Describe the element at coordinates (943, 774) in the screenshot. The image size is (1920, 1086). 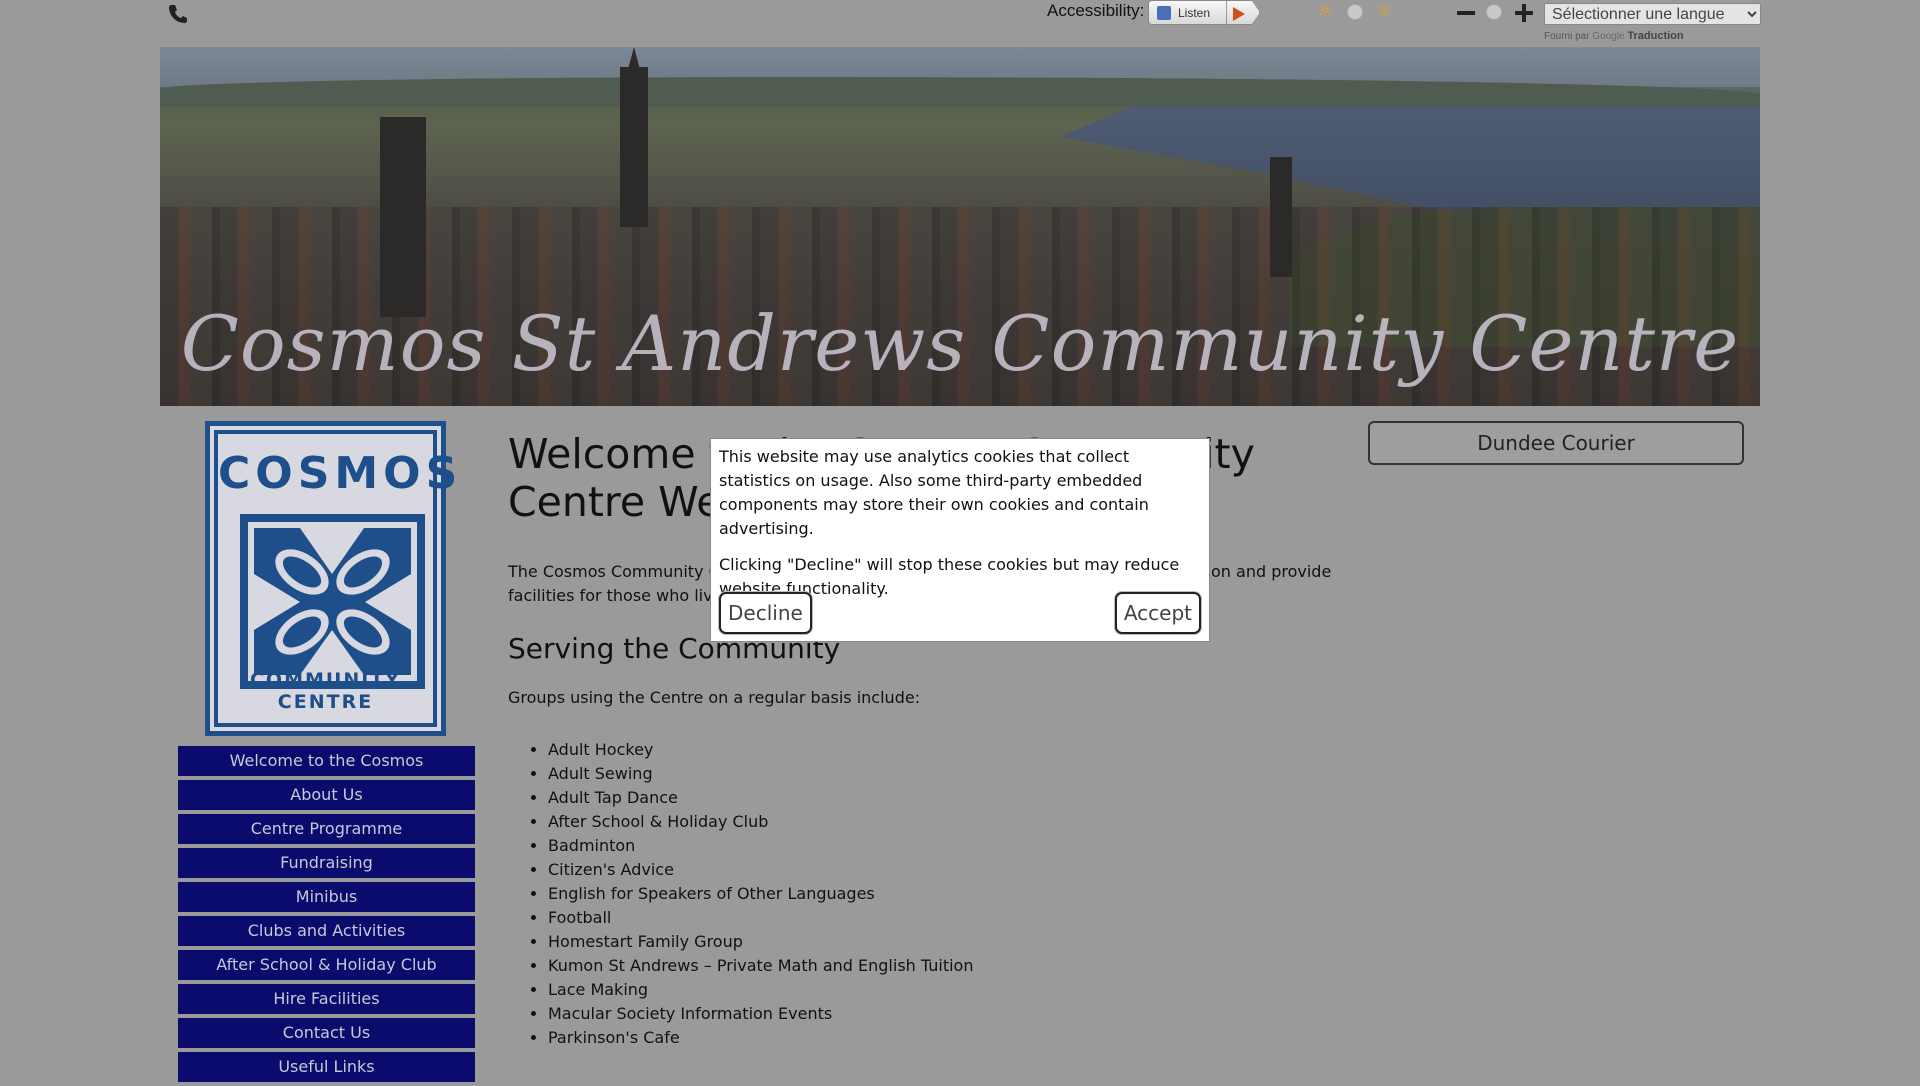
I see `list-item: Adult Sewing` at that location.